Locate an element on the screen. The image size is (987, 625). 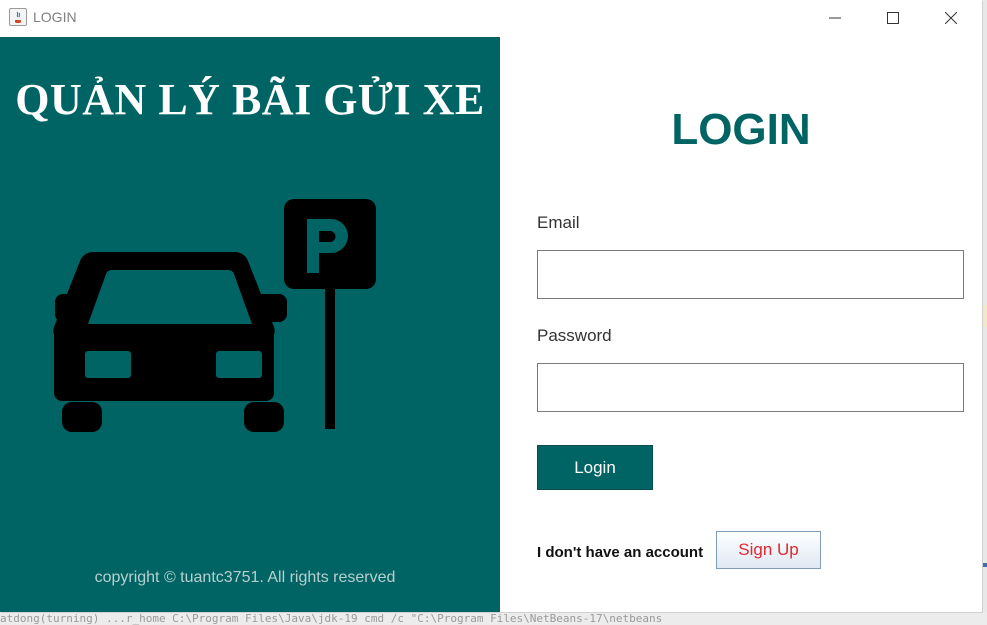
brand-title: QUẢN LÝ BÃI GỬI XE is located at coordinates (250, 99).